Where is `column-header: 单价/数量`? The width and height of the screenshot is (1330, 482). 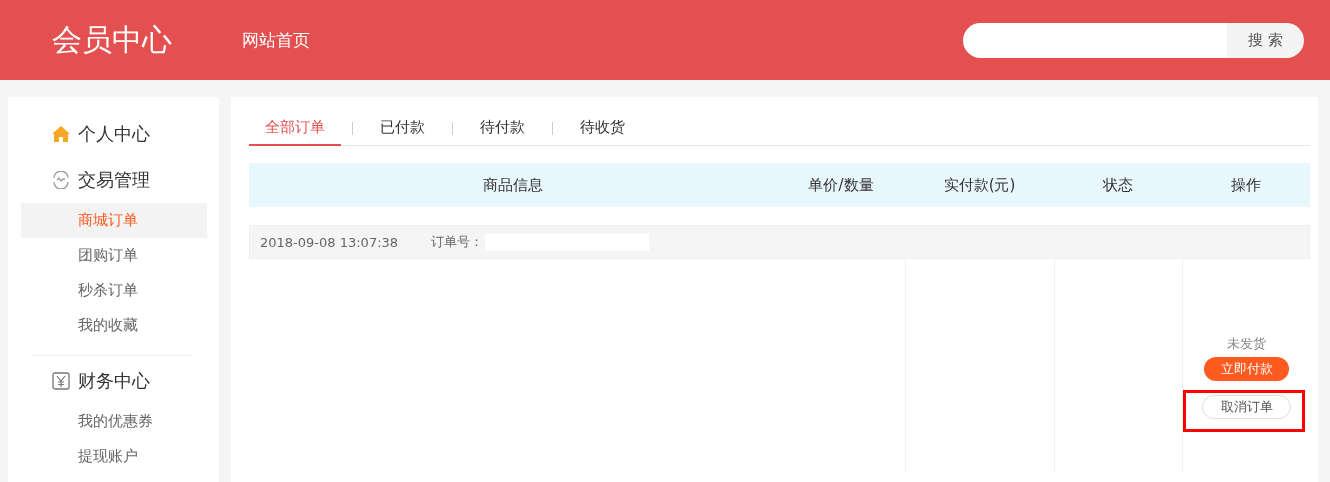 column-header: 单价/数量 is located at coordinates (841, 185).